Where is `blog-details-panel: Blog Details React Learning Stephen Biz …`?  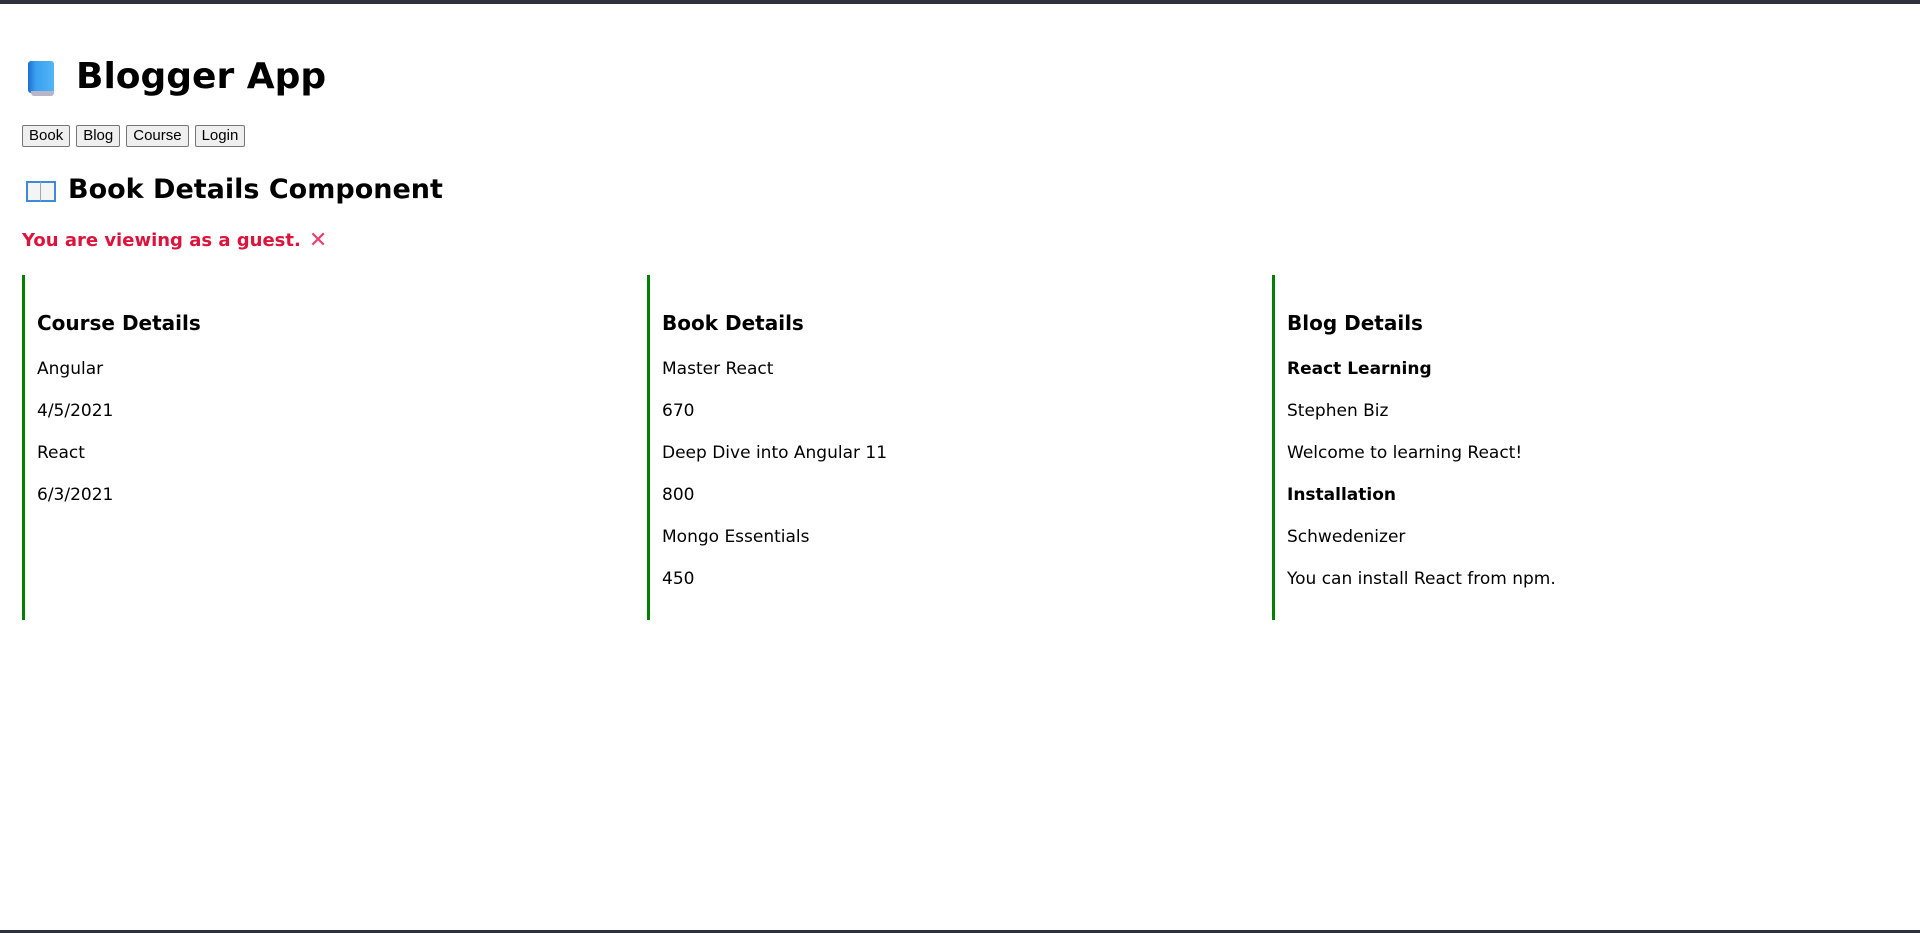 blog-details-panel: Blog Details React Learning Stephen Biz … is located at coordinates (1587, 447).